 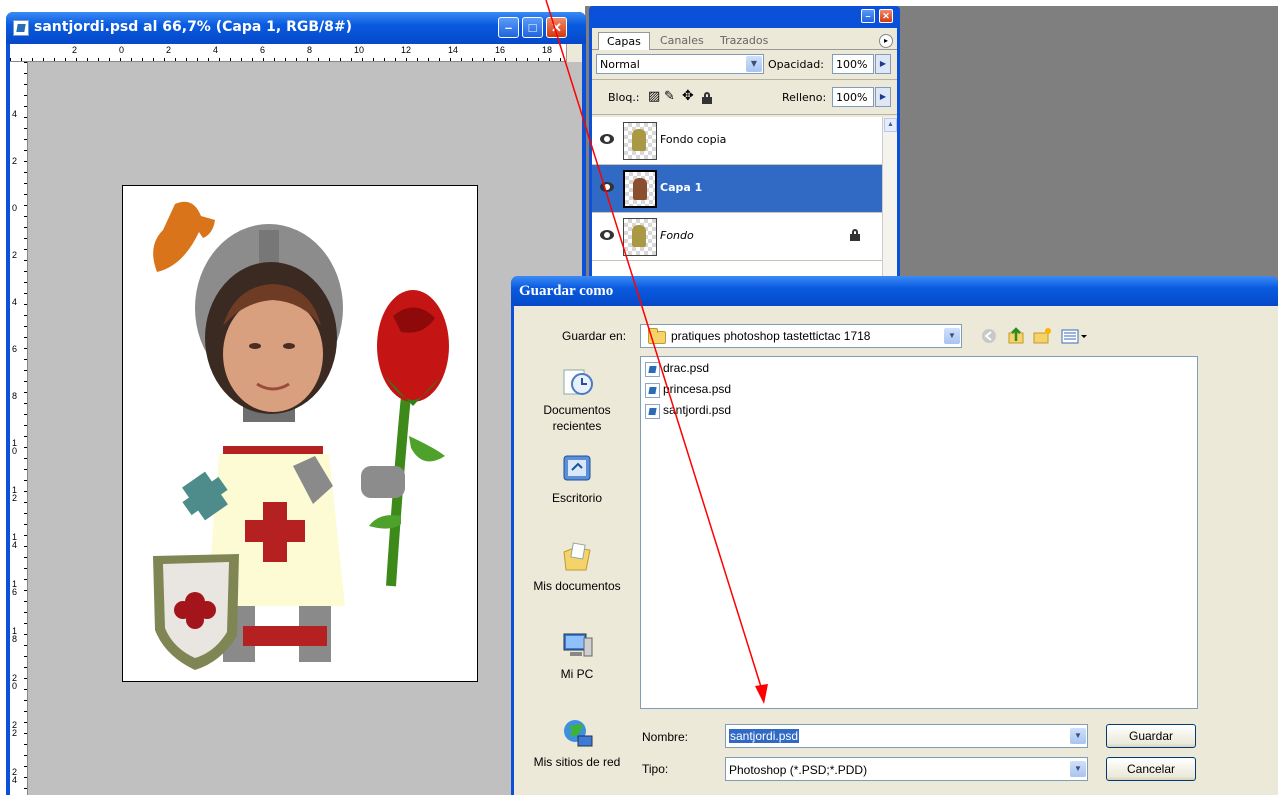 What do you see at coordinates (1016, 336) in the screenshot?
I see `up-one-level-icon` at bounding box center [1016, 336].